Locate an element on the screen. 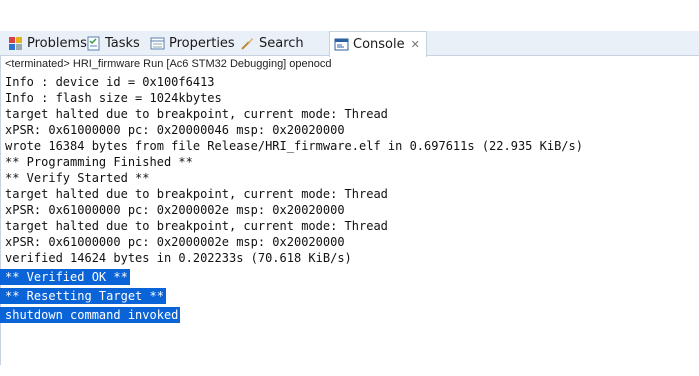  tasks-icon is located at coordinates (93, 43).